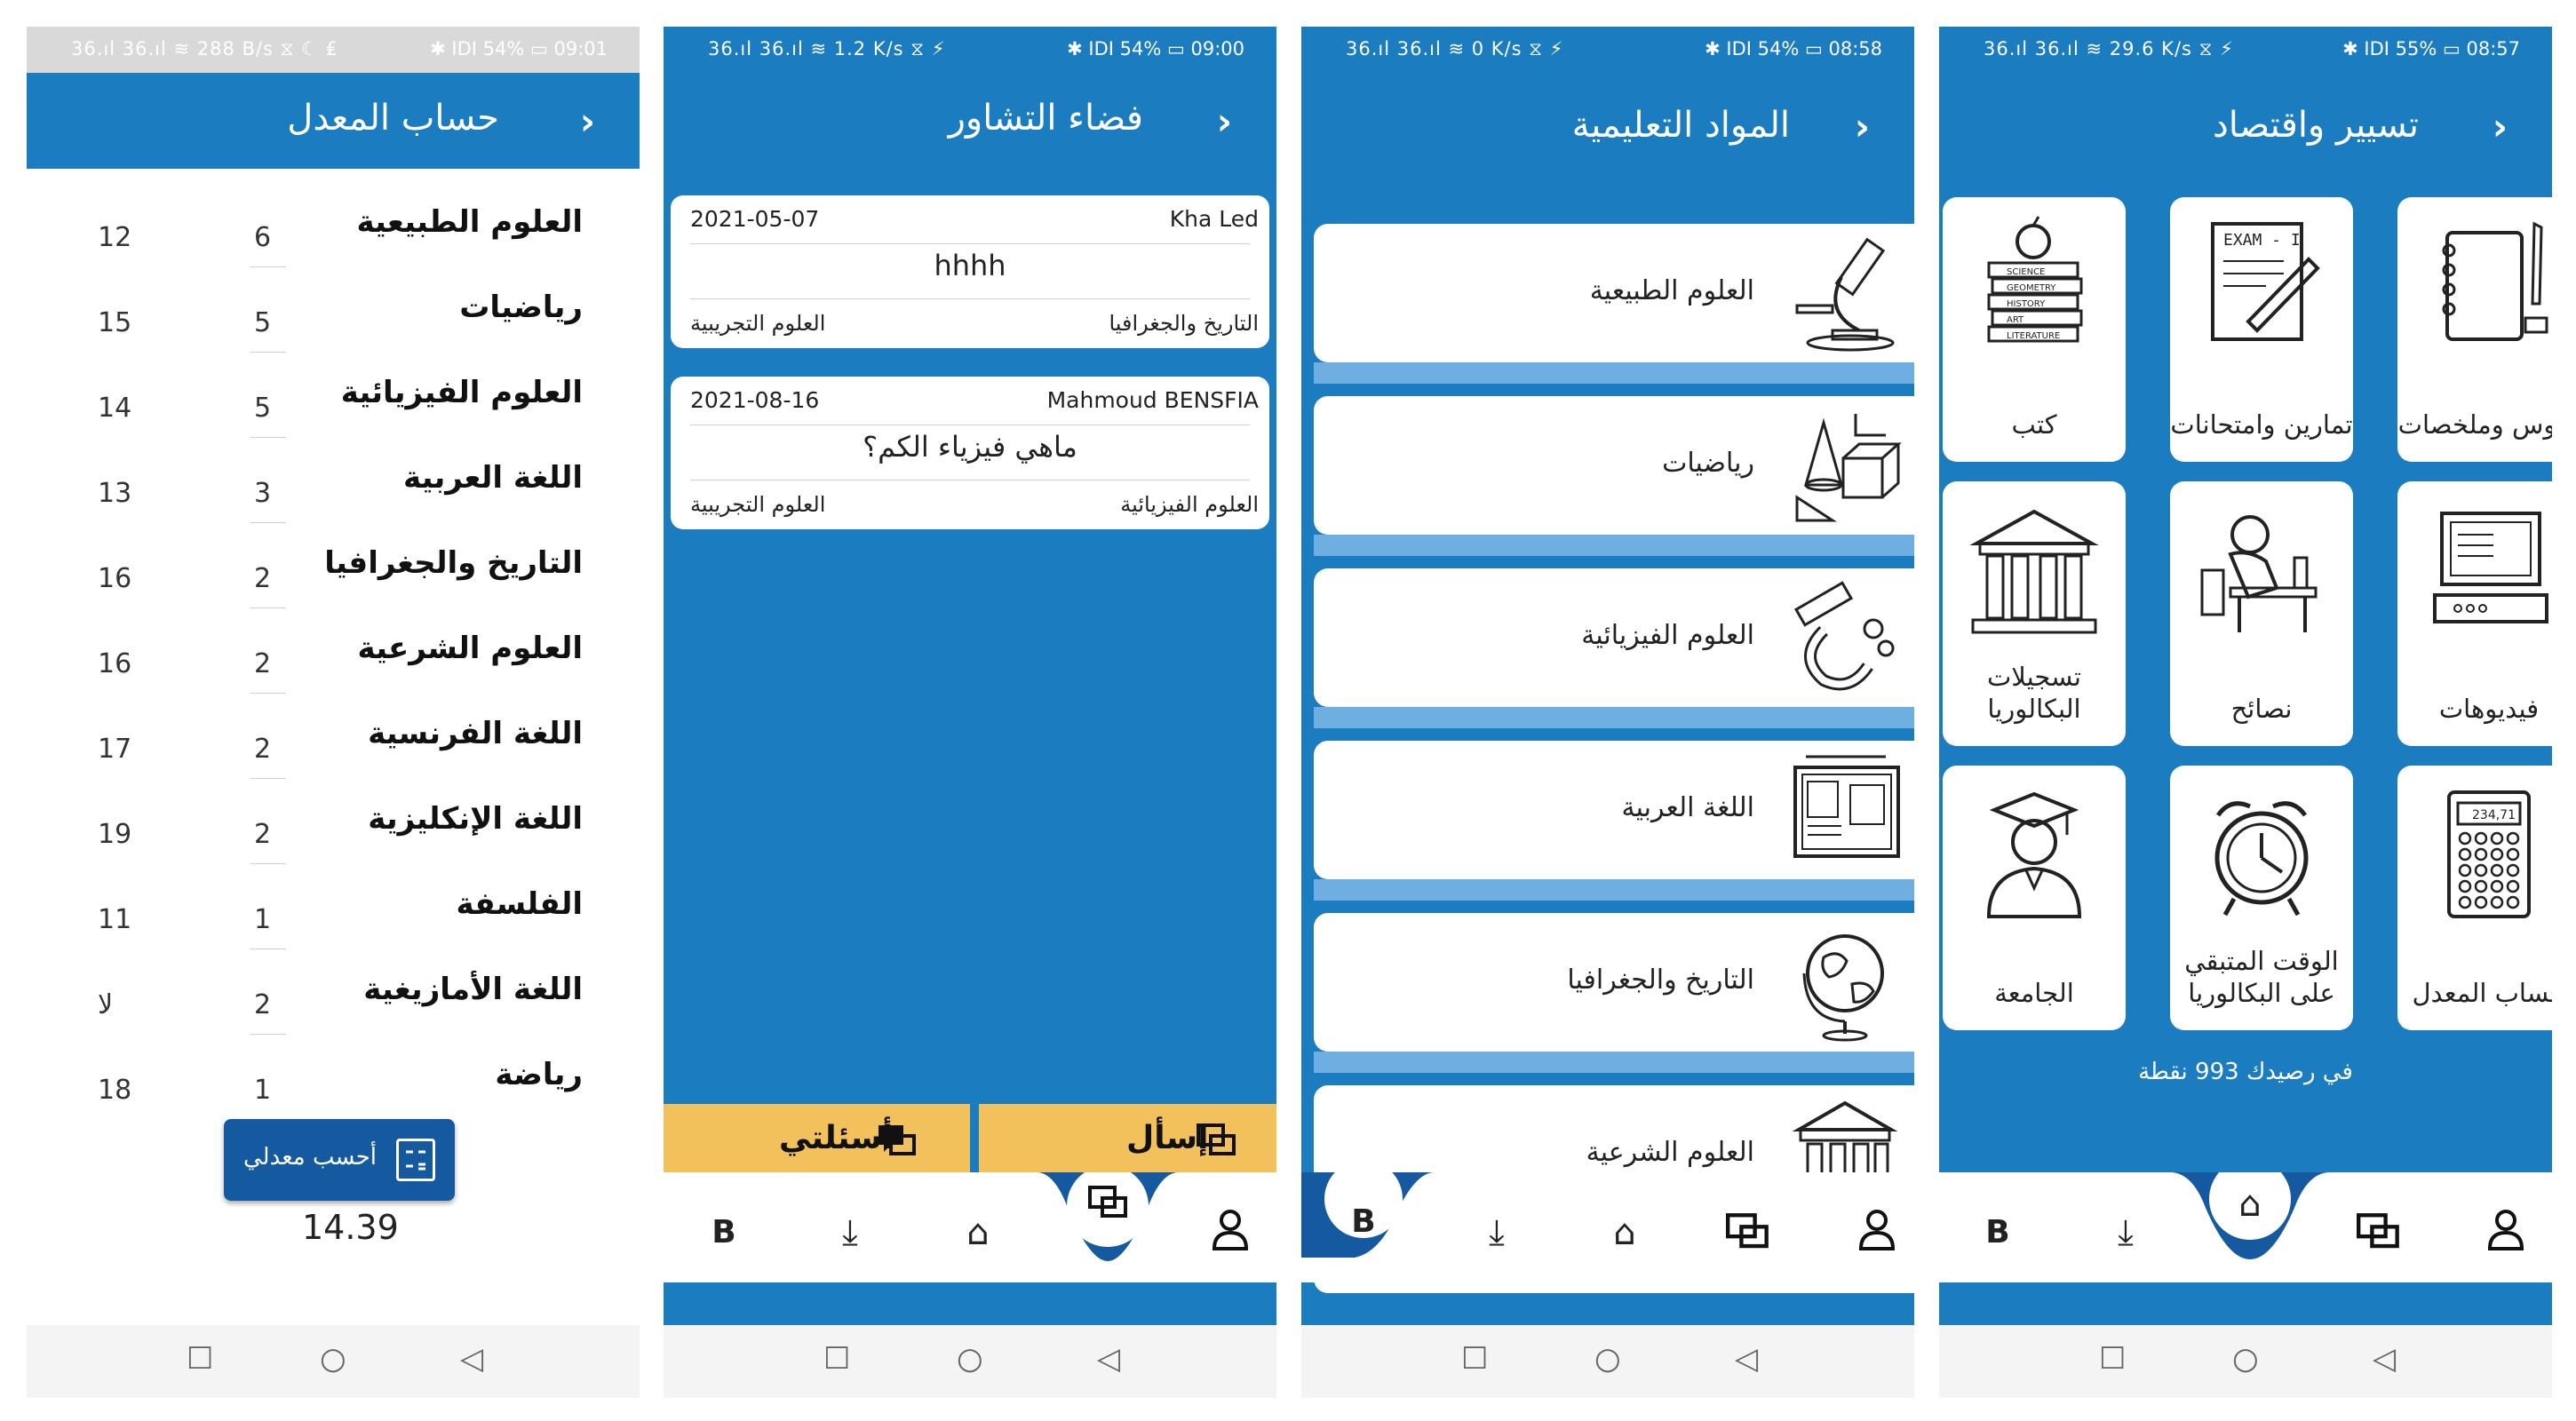 Image resolution: width=2576 pixels, height=1421 pixels. I want to click on grade-input: 17, so click(133, 749).